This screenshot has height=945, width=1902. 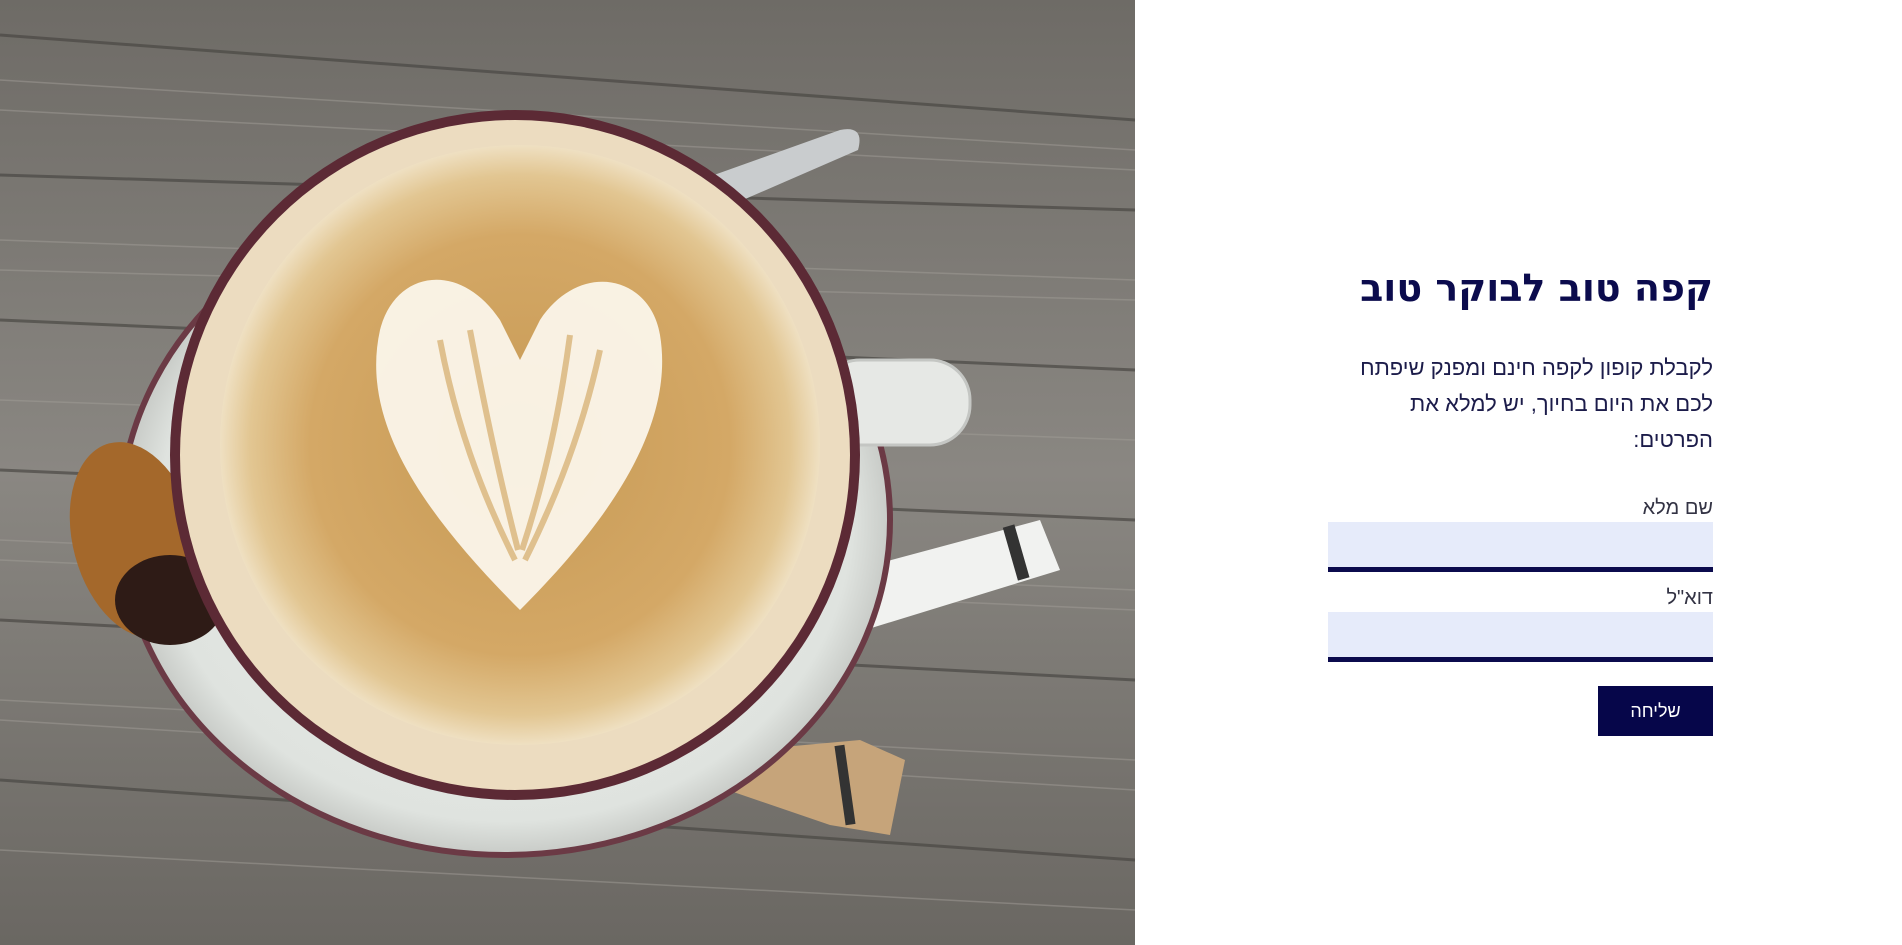 What do you see at coordinates (1520, 637) in the screenshot?
I see `email-input` at bounding box center [1520, 637].